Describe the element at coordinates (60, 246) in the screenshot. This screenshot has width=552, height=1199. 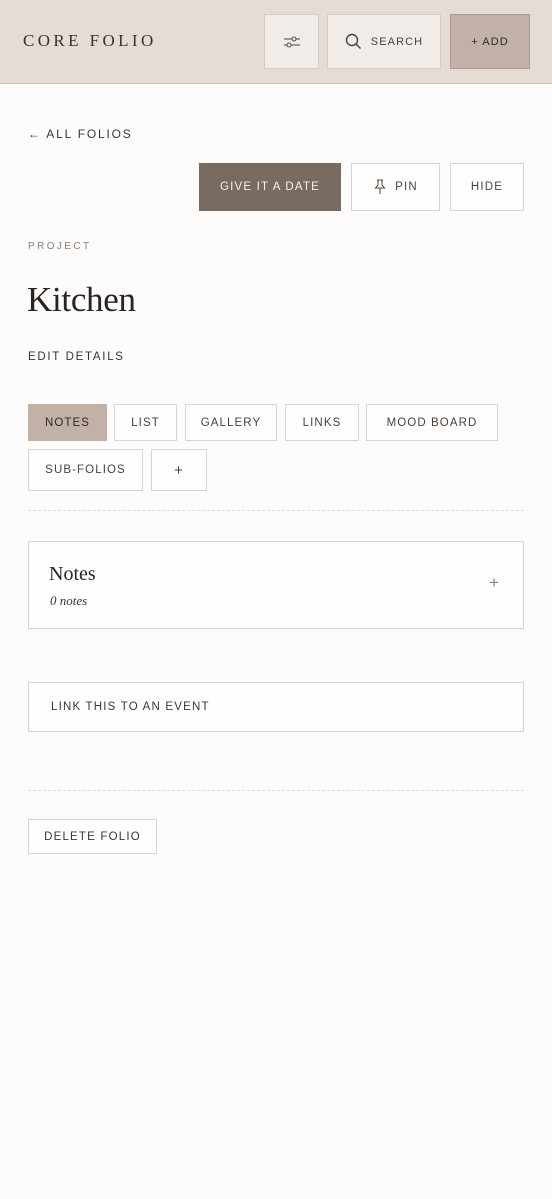
I see `folio-type-label: PROJECT` at that location.